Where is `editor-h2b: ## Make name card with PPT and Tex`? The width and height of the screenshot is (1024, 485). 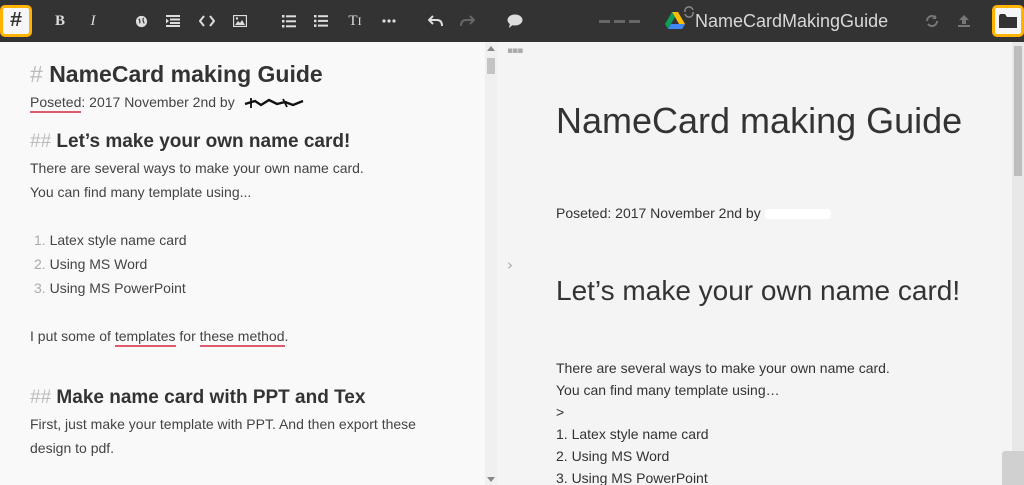 editor-h2b: ## Make name card with PPT and Tex is located at coordinates (250, 398).